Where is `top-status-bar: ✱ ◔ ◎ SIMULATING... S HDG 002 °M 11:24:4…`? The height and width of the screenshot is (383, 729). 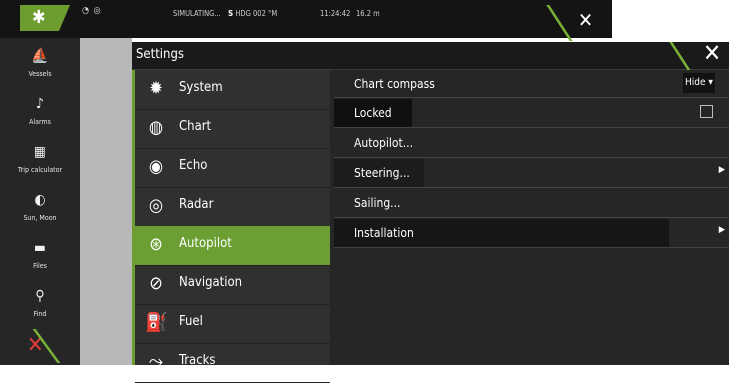
top-status-bar: ✱ ◔ ◎ SIMULATING... S HDG 002 °M 11:24:4… is located at coordinates (306, 20).